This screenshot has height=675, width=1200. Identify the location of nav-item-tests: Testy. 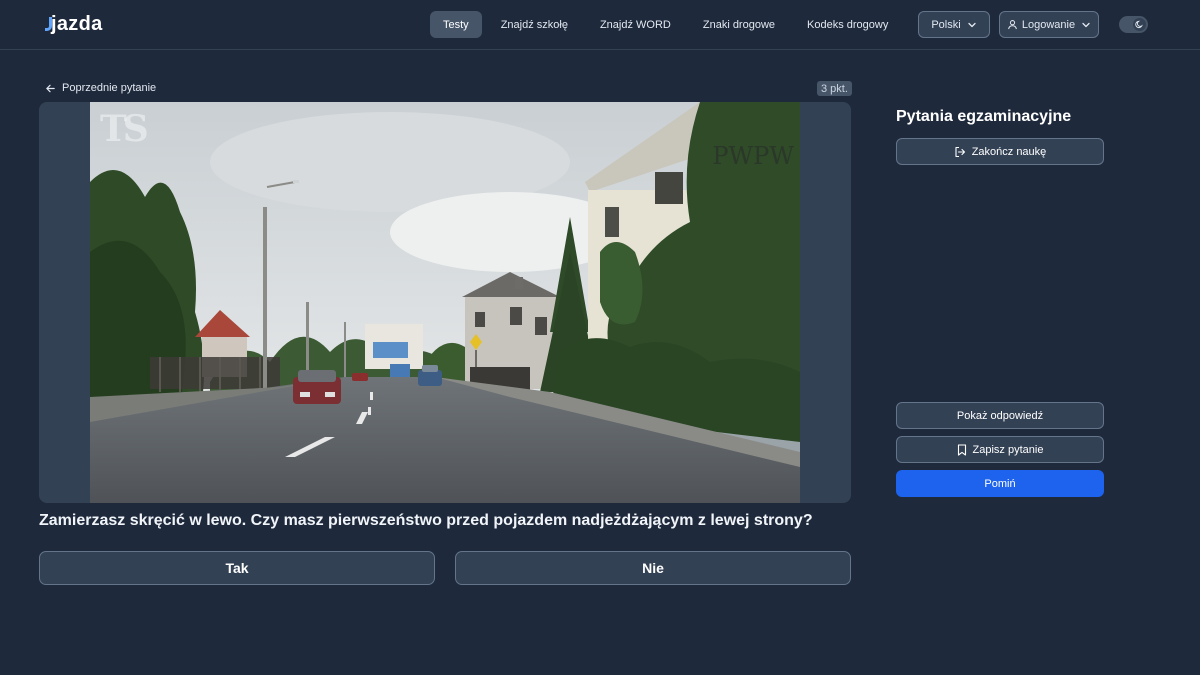
(456, 24).